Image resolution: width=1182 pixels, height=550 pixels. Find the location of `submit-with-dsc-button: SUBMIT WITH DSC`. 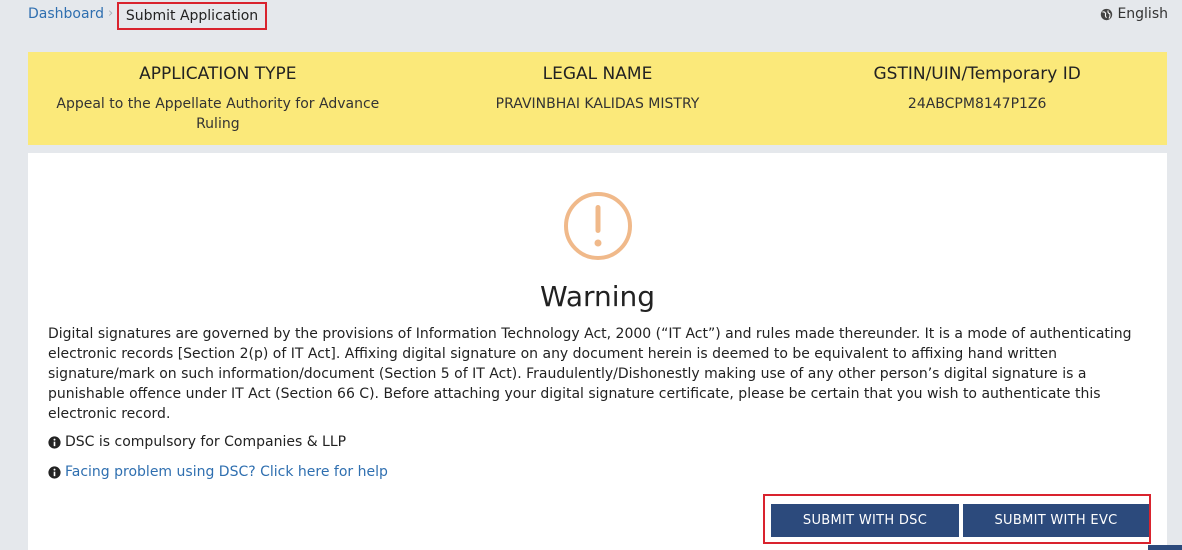

submit-with-dsc-button: SUBMIT WITH DSC is located at coordinates (865, 520).